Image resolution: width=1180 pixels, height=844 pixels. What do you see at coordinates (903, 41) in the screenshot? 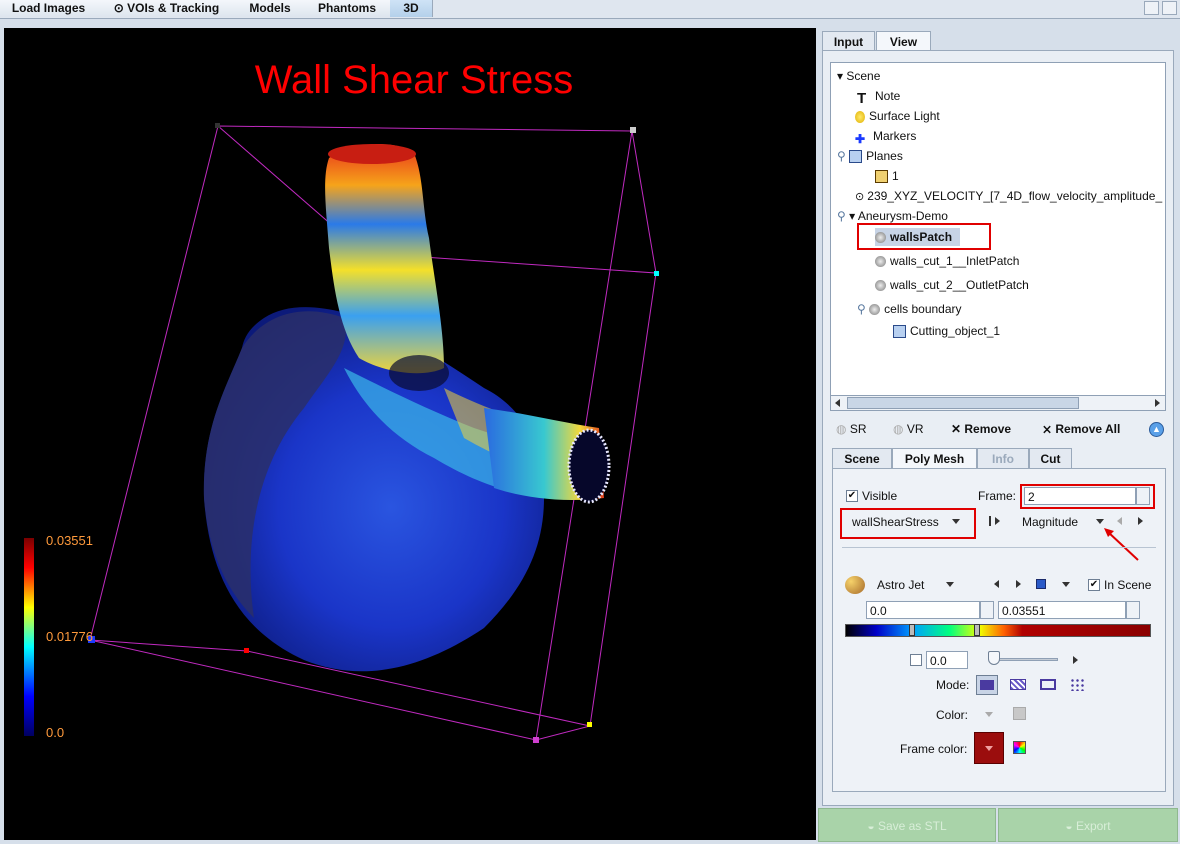
I see `tab-view: View` at bounding box center [903, 41].